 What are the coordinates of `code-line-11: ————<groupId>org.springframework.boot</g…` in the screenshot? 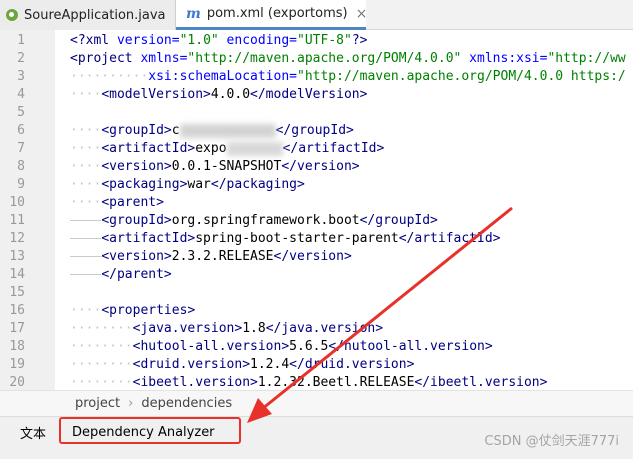 It's located at (254, 220).